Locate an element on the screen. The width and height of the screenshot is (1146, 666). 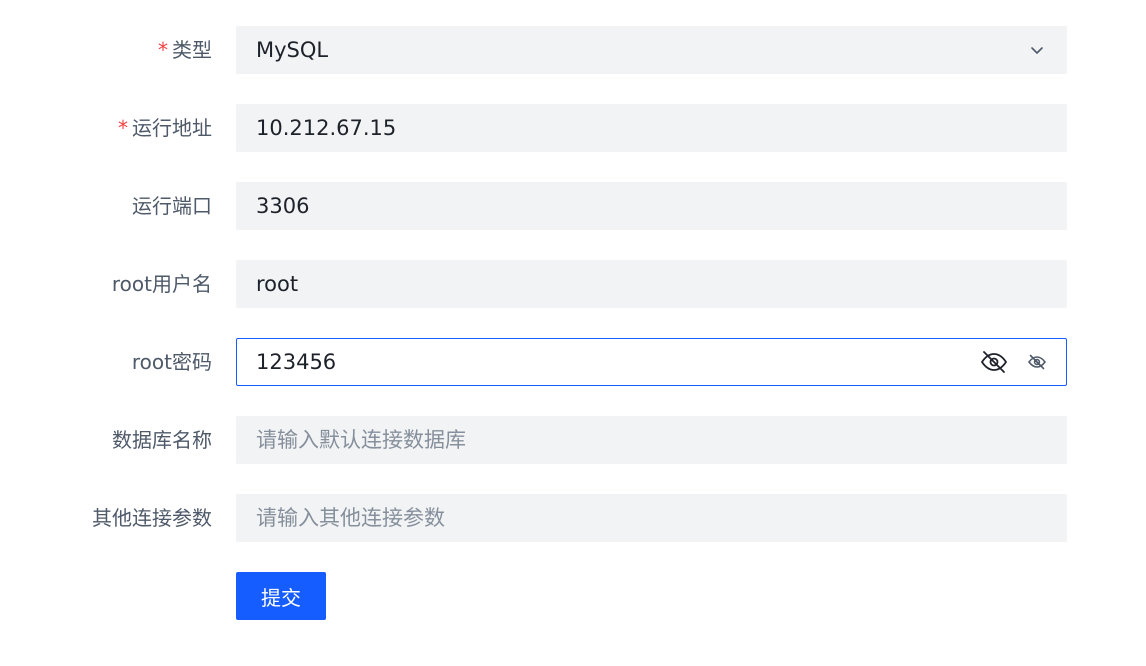
params-field is located at coordinates (651, 518).